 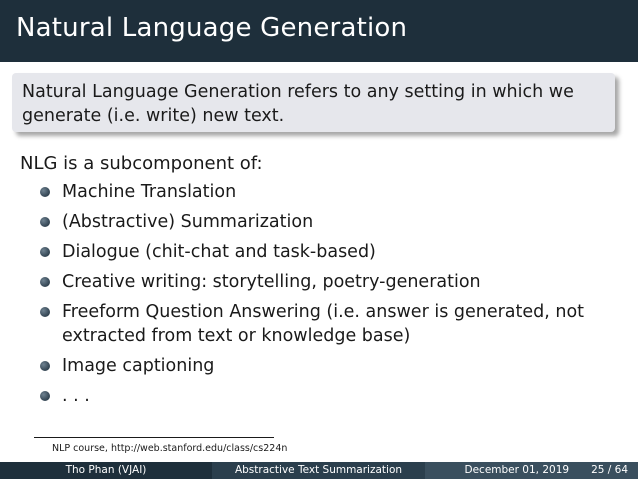 What do you see at coordinates (320, 396) in the screenshot?
I see `list-item: . . .` at bounding box center [320, 396].